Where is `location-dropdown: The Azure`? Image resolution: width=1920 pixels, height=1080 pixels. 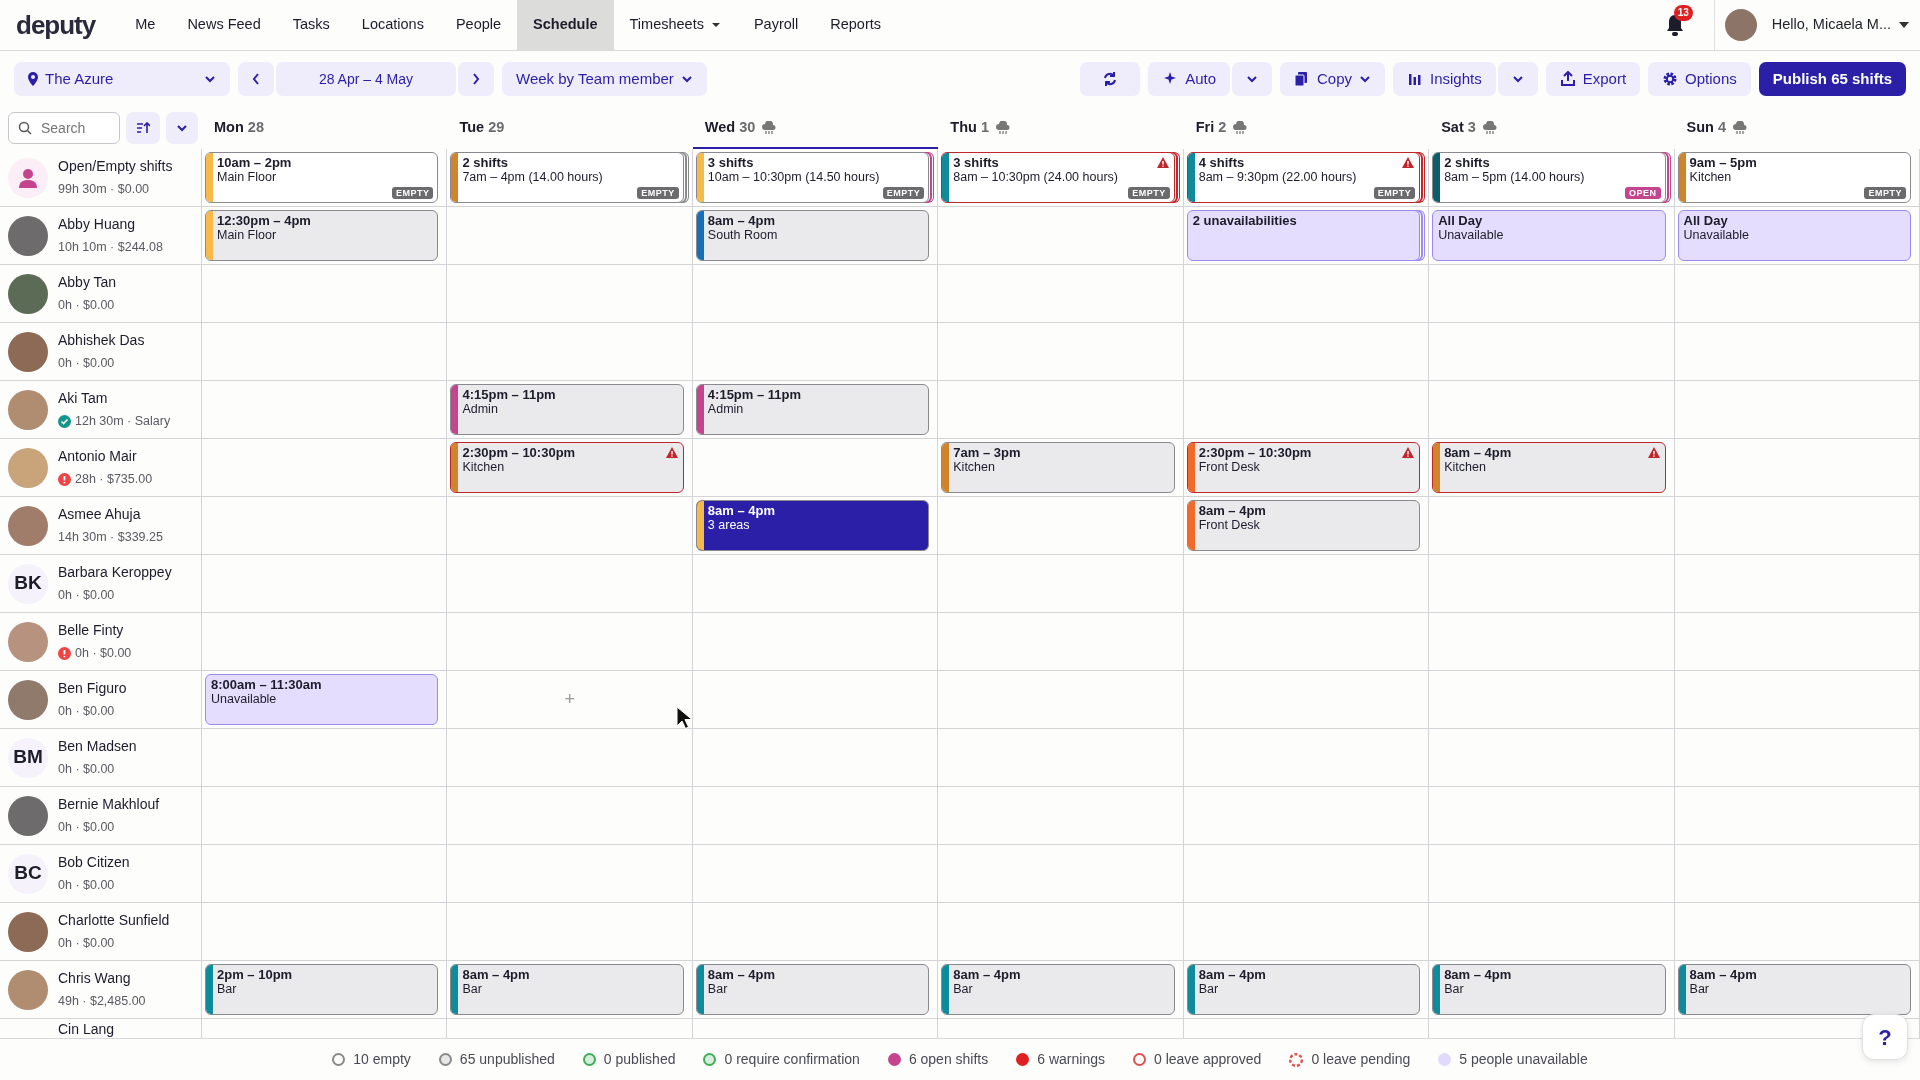 location-dropdown: The Azure is located at coordinates (122, 79).